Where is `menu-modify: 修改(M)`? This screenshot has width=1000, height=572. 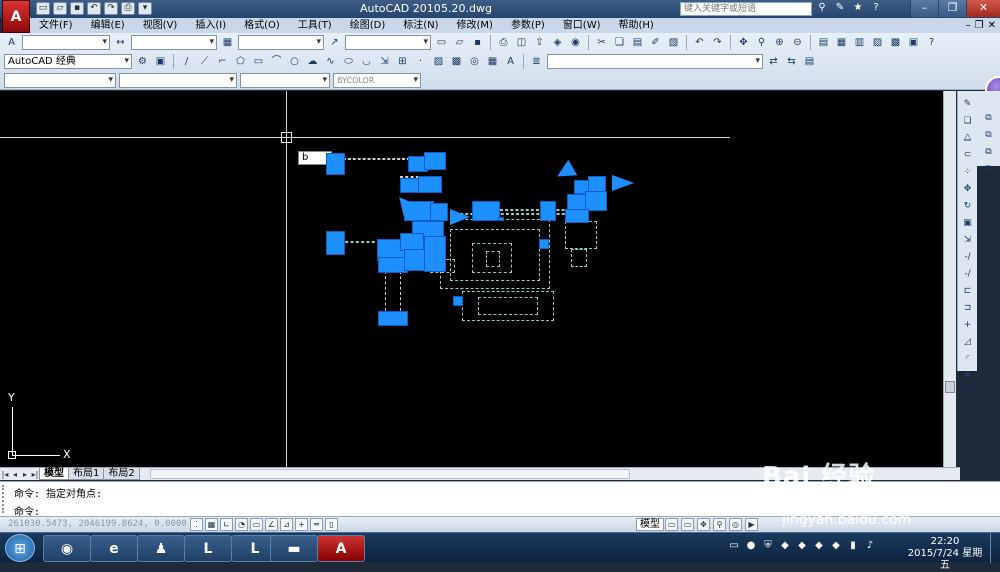
menu-modify: 修改(M) is located at coordinates (475, 25).